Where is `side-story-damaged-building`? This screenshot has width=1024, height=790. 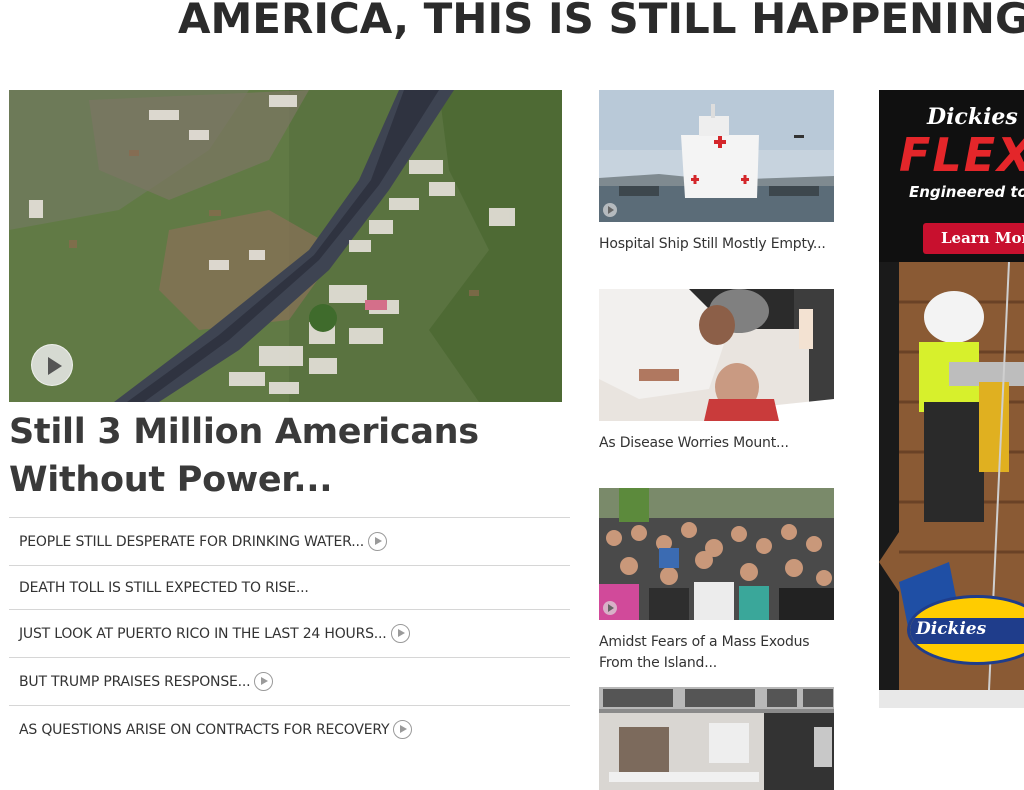 side-story-damaged-building is located at coordinates (716, 738).